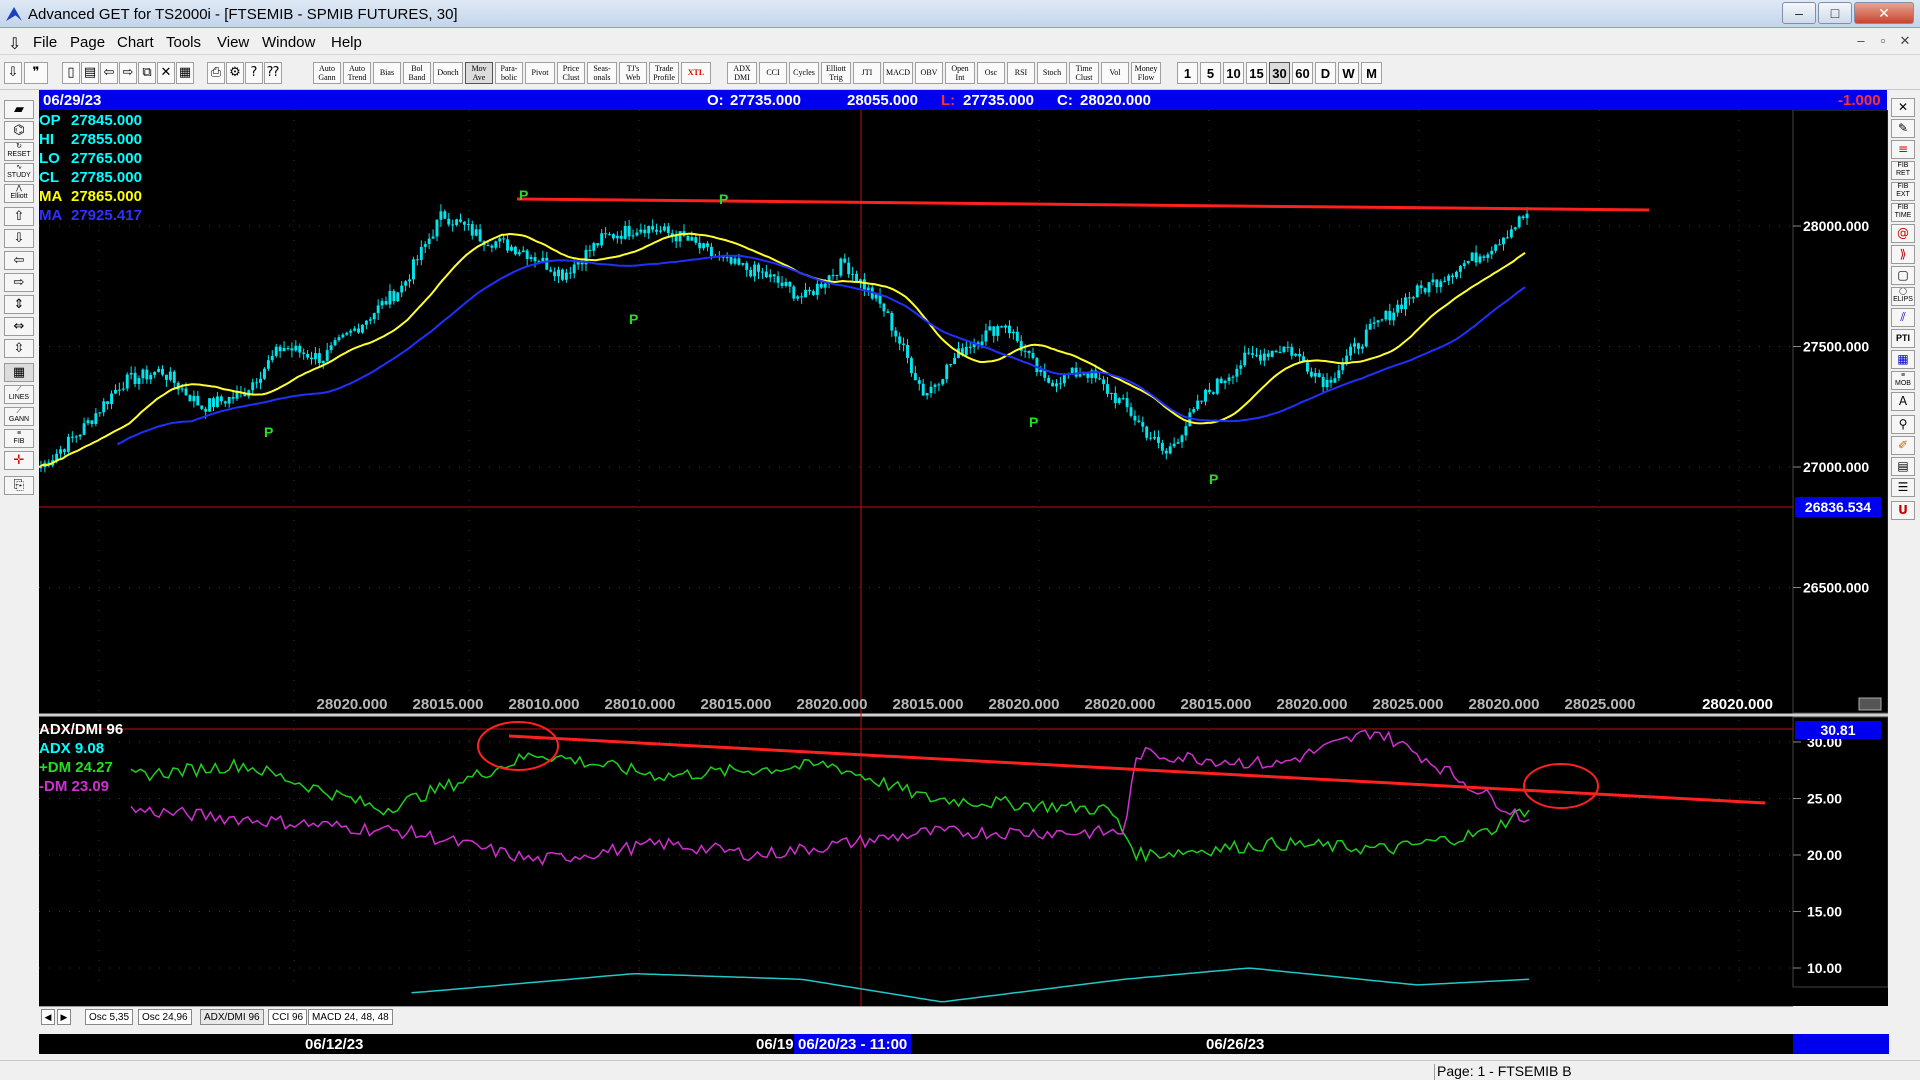  What do you see at coordinates (19, 348) in the screenshot?
I see `scale-icon: ⇳` at bounding box center [19, 348].